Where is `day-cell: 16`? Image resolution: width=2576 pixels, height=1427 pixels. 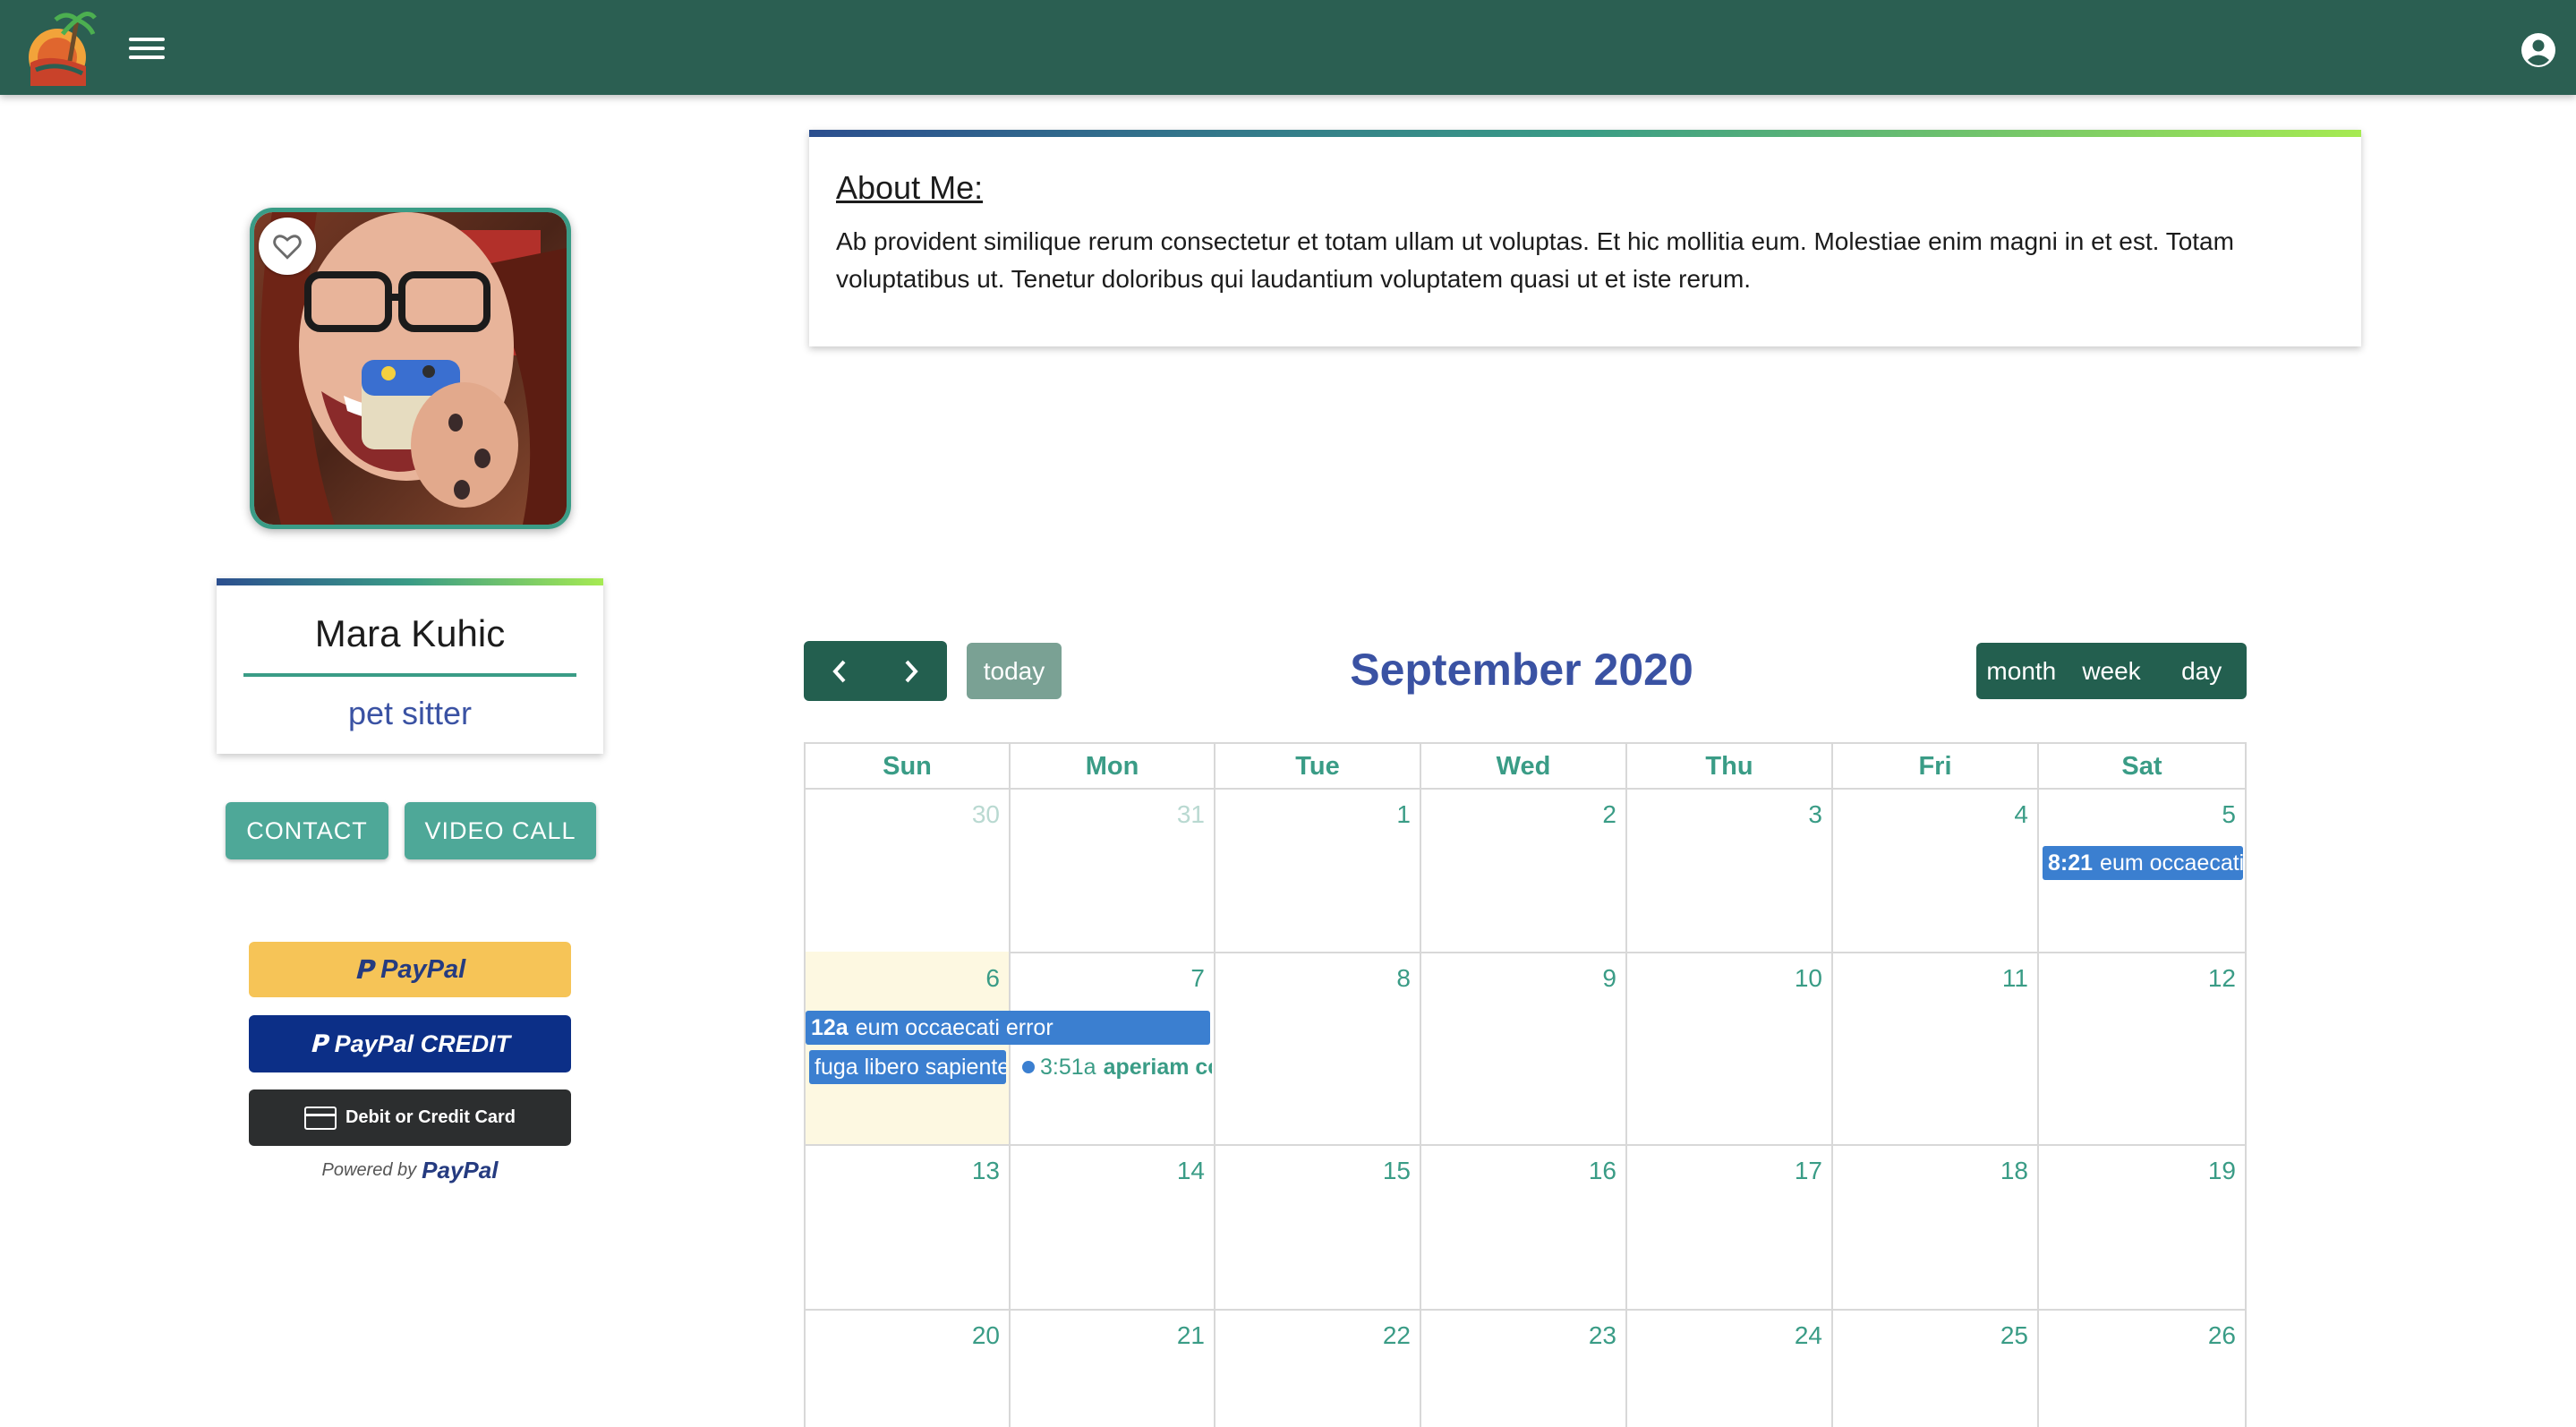
day-cell: 16 is located at coordinates (1523, 1227).